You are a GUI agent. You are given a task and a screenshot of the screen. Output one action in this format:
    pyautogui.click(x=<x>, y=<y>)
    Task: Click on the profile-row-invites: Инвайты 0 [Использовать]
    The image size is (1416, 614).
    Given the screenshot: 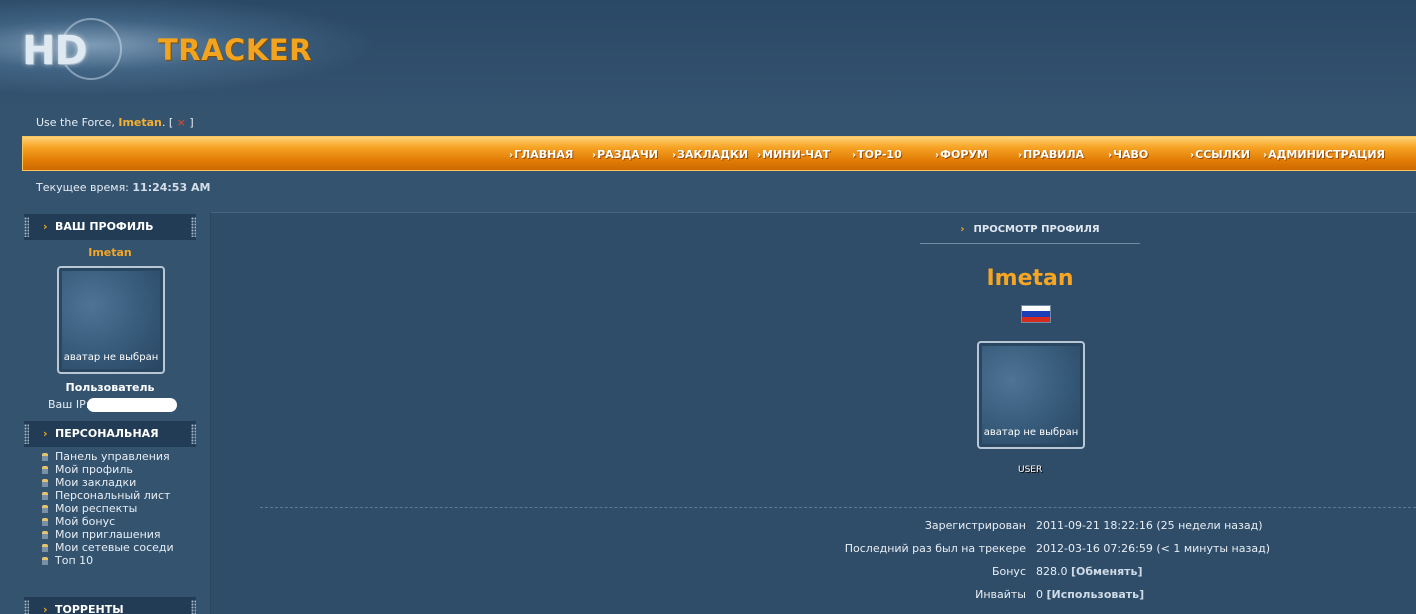 What is the action you would take?
    pyautogui.click(x=1088, y=596)
    